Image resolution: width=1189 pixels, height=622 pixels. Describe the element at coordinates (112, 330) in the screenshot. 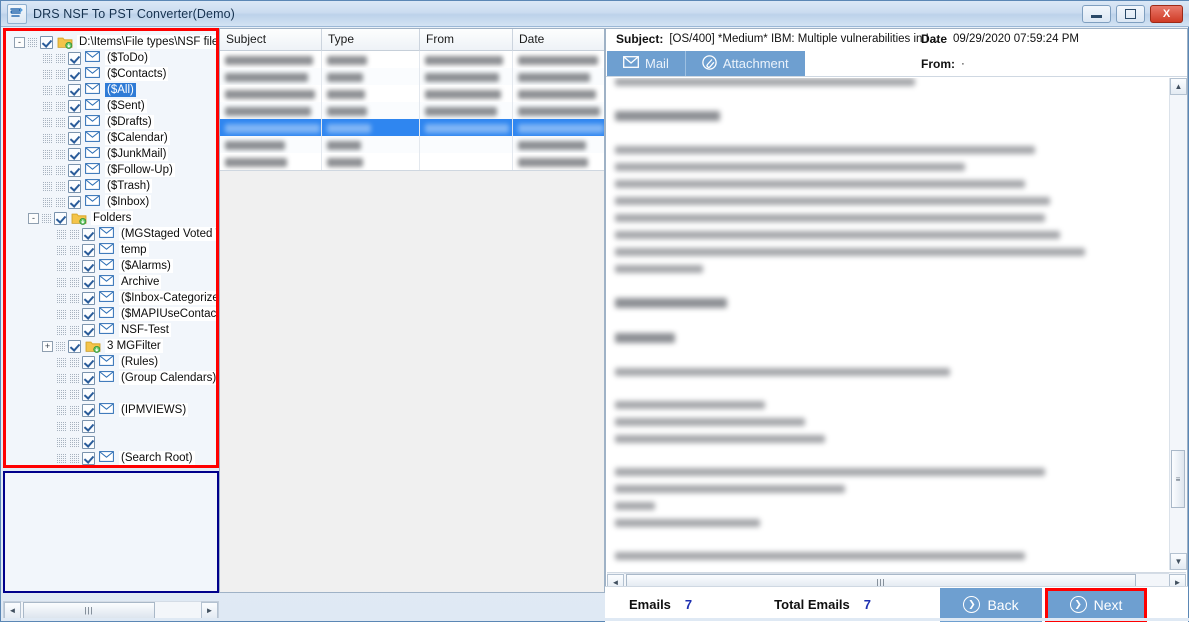

I see `tree-item: NSF-Test` at that location.